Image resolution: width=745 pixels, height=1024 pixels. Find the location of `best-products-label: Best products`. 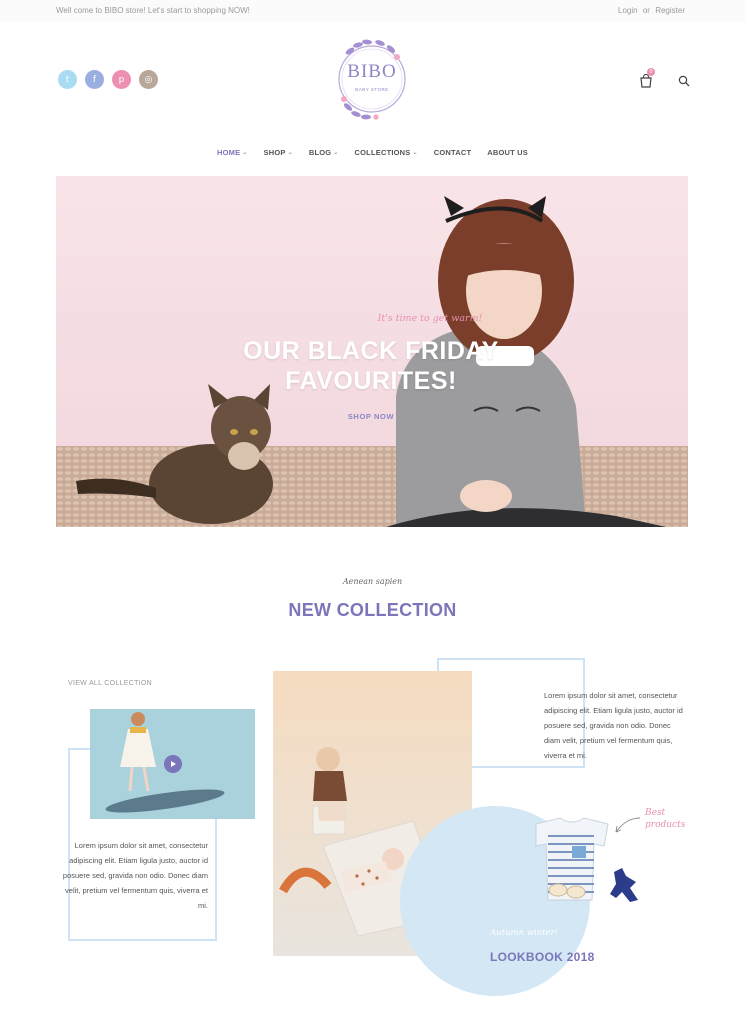

best-products-label: Best products is located at coordinates (665, 819).